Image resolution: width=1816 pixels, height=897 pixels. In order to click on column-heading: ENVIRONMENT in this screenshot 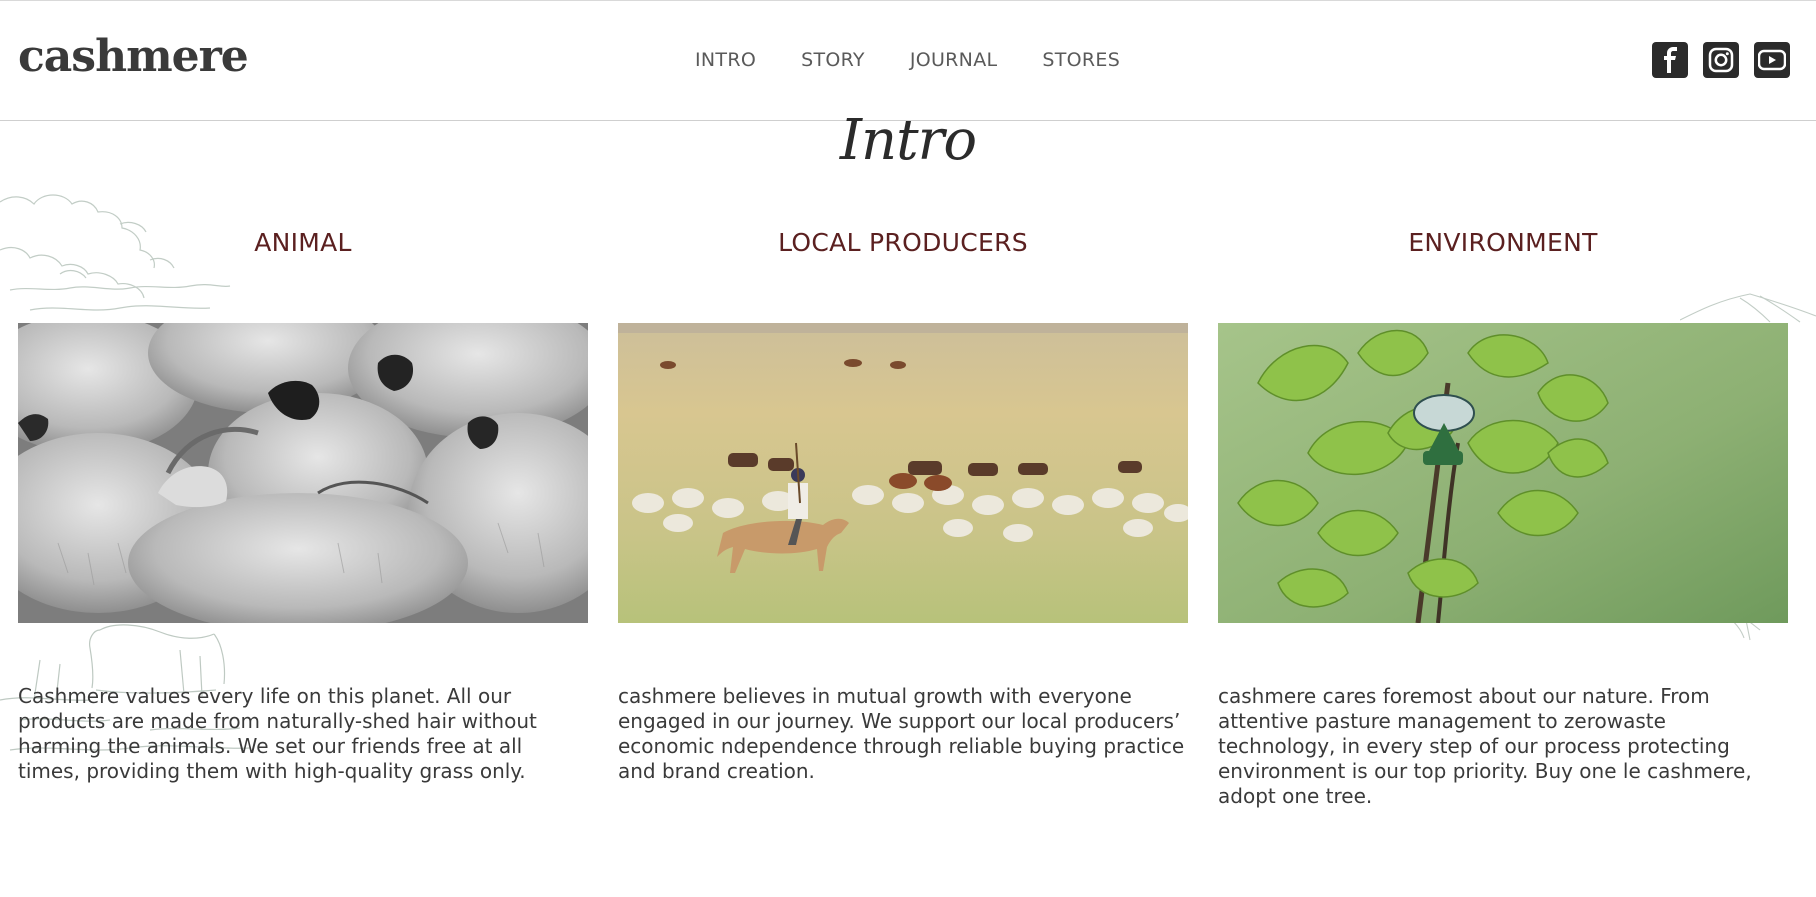, I will do `click(1503, 242)`.